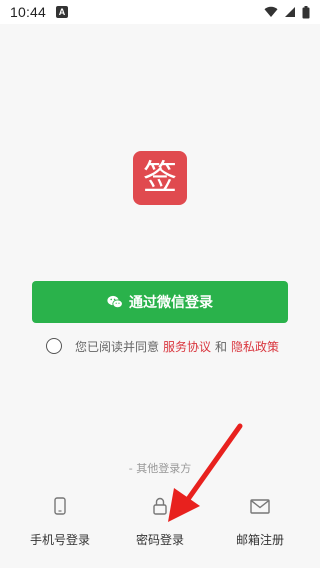 This screenshot has width=320, height=568. Describe the element at coordinates (117, 346) in the screenshot. I see `agreement-text: 您已阅读并同意` at that location.